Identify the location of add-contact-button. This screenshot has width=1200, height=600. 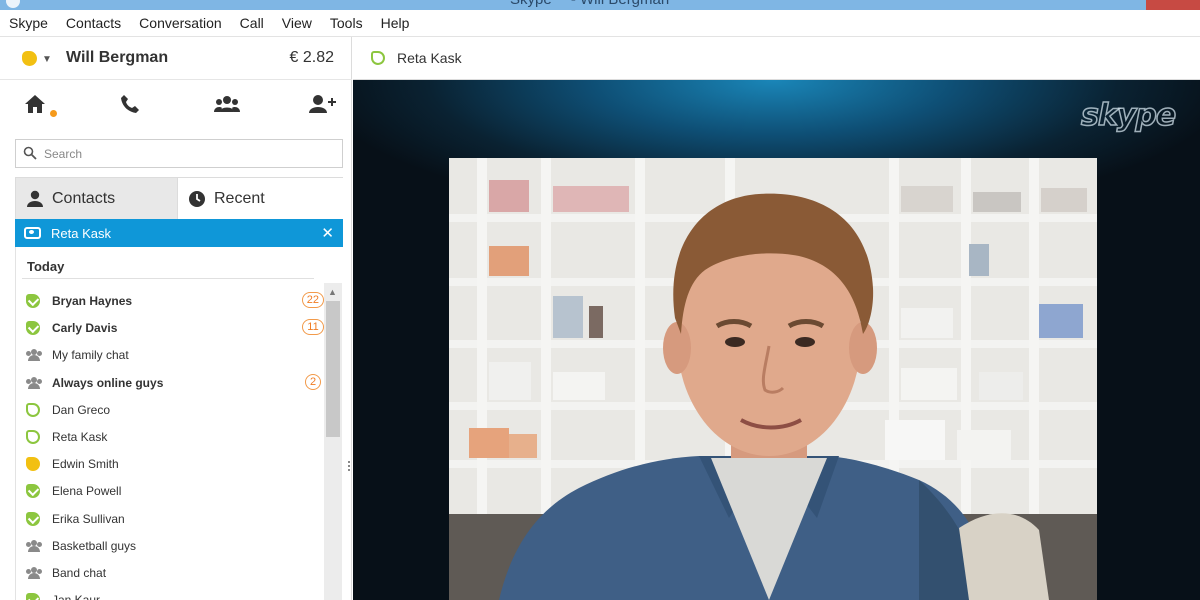
(322, 107).